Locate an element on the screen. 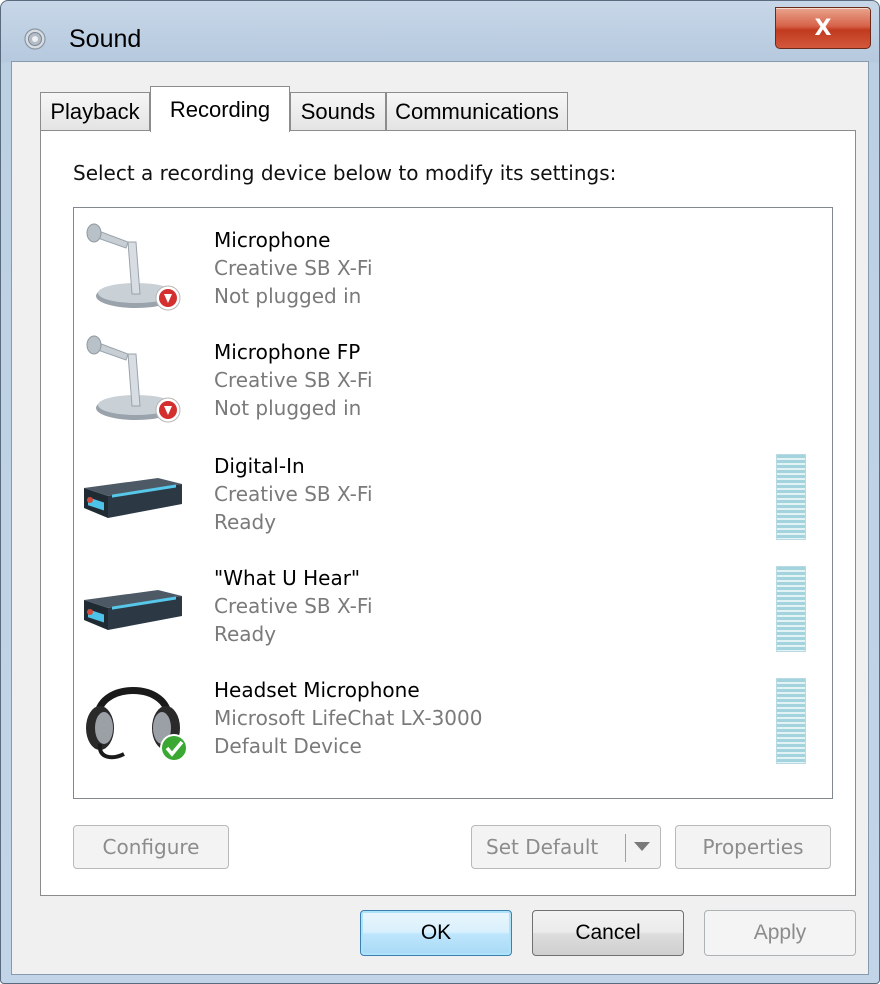 The height and width of the screenshot is (984, 880). tab-recording: Recording is located at coordinates (220, 109).